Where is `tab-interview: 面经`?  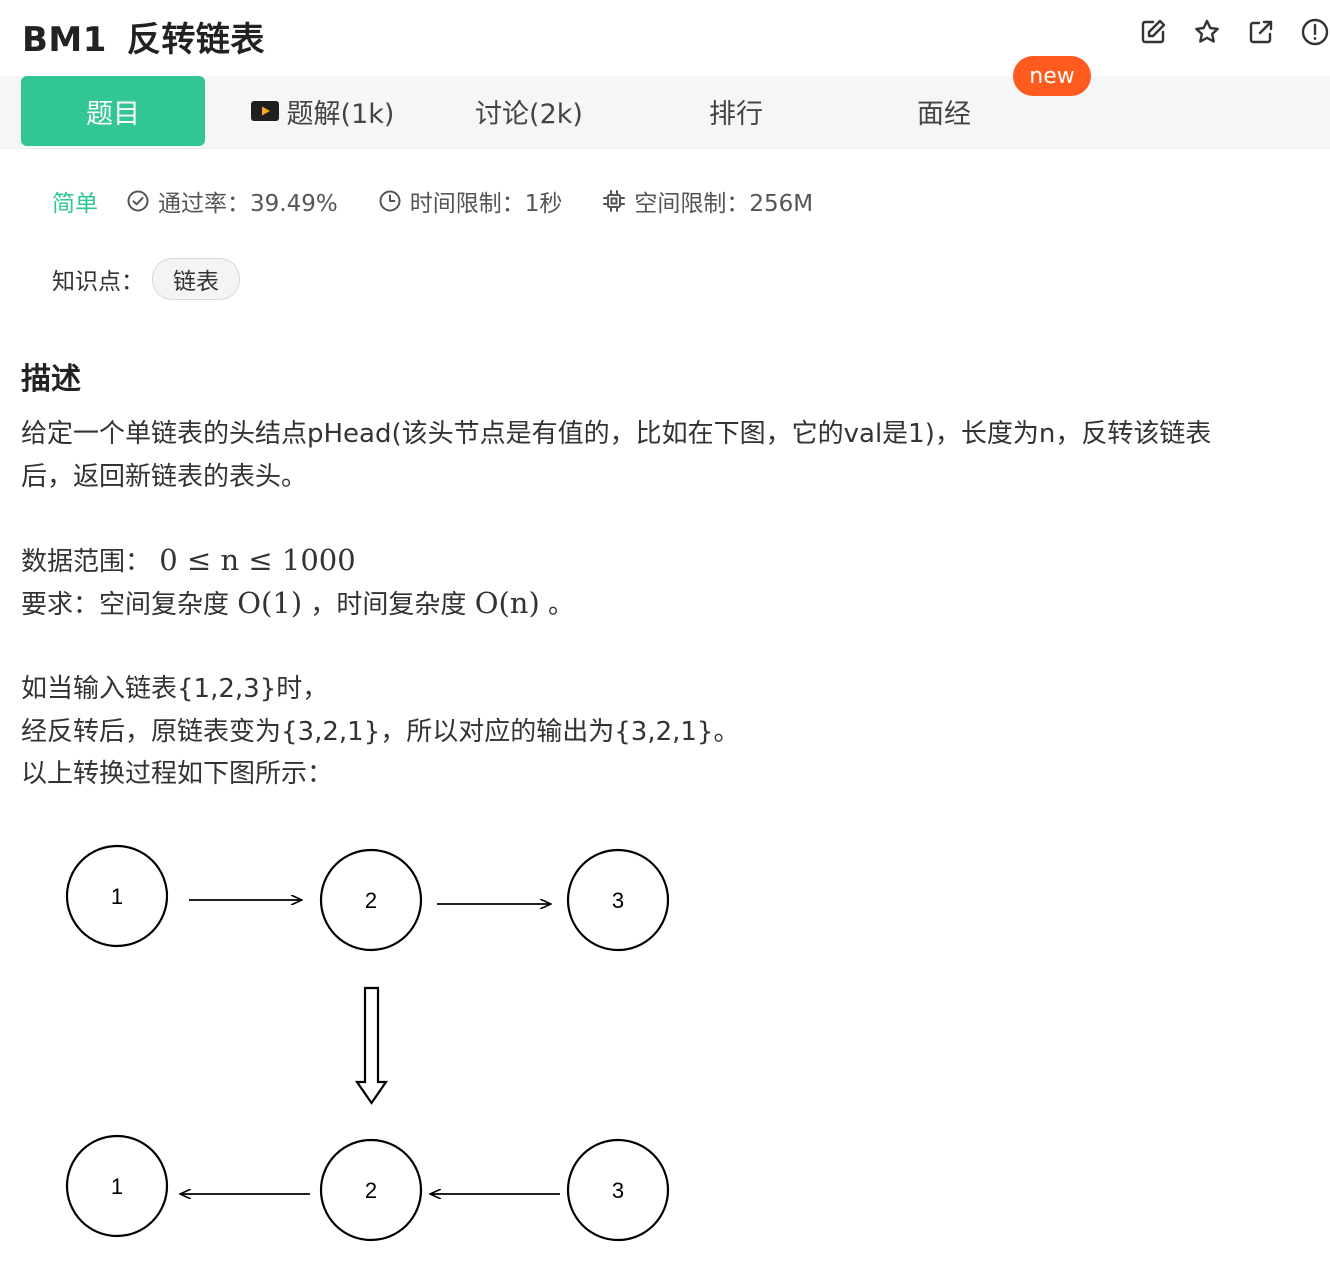 tab-interview: 面经 is located at coordinates (944, 111).